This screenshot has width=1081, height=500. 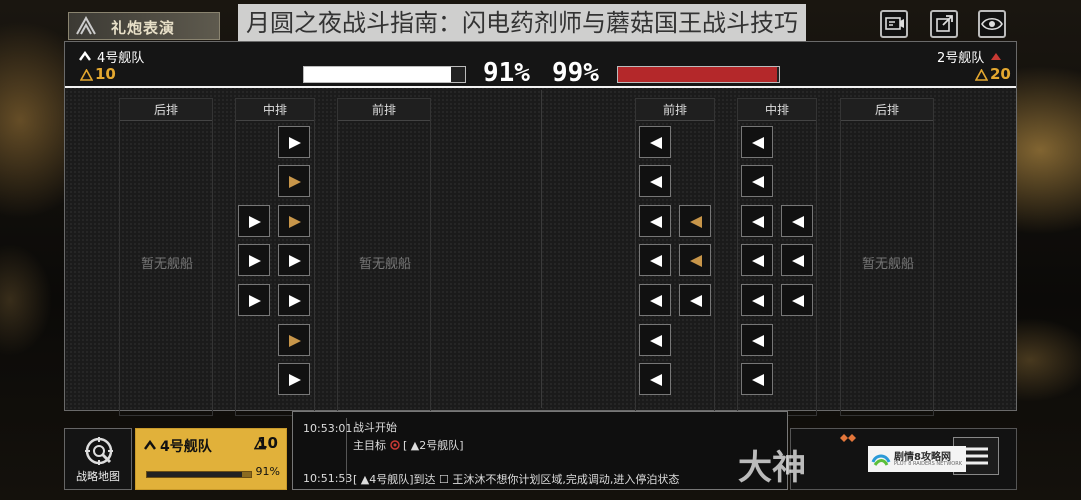 What do you see at coordinates (328, 478) in the screenshot?
I see `log-time: 10:51:53` at bounding box center [328, 478].